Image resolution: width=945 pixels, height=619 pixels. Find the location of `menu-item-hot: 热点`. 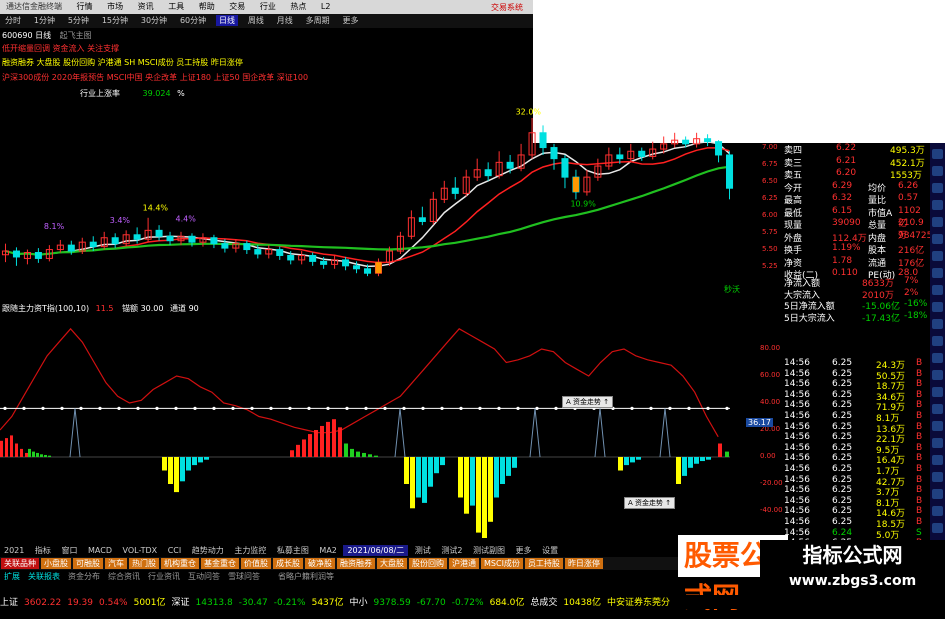

menu-item-hot: 热点 is located at coordinates (298, 6).